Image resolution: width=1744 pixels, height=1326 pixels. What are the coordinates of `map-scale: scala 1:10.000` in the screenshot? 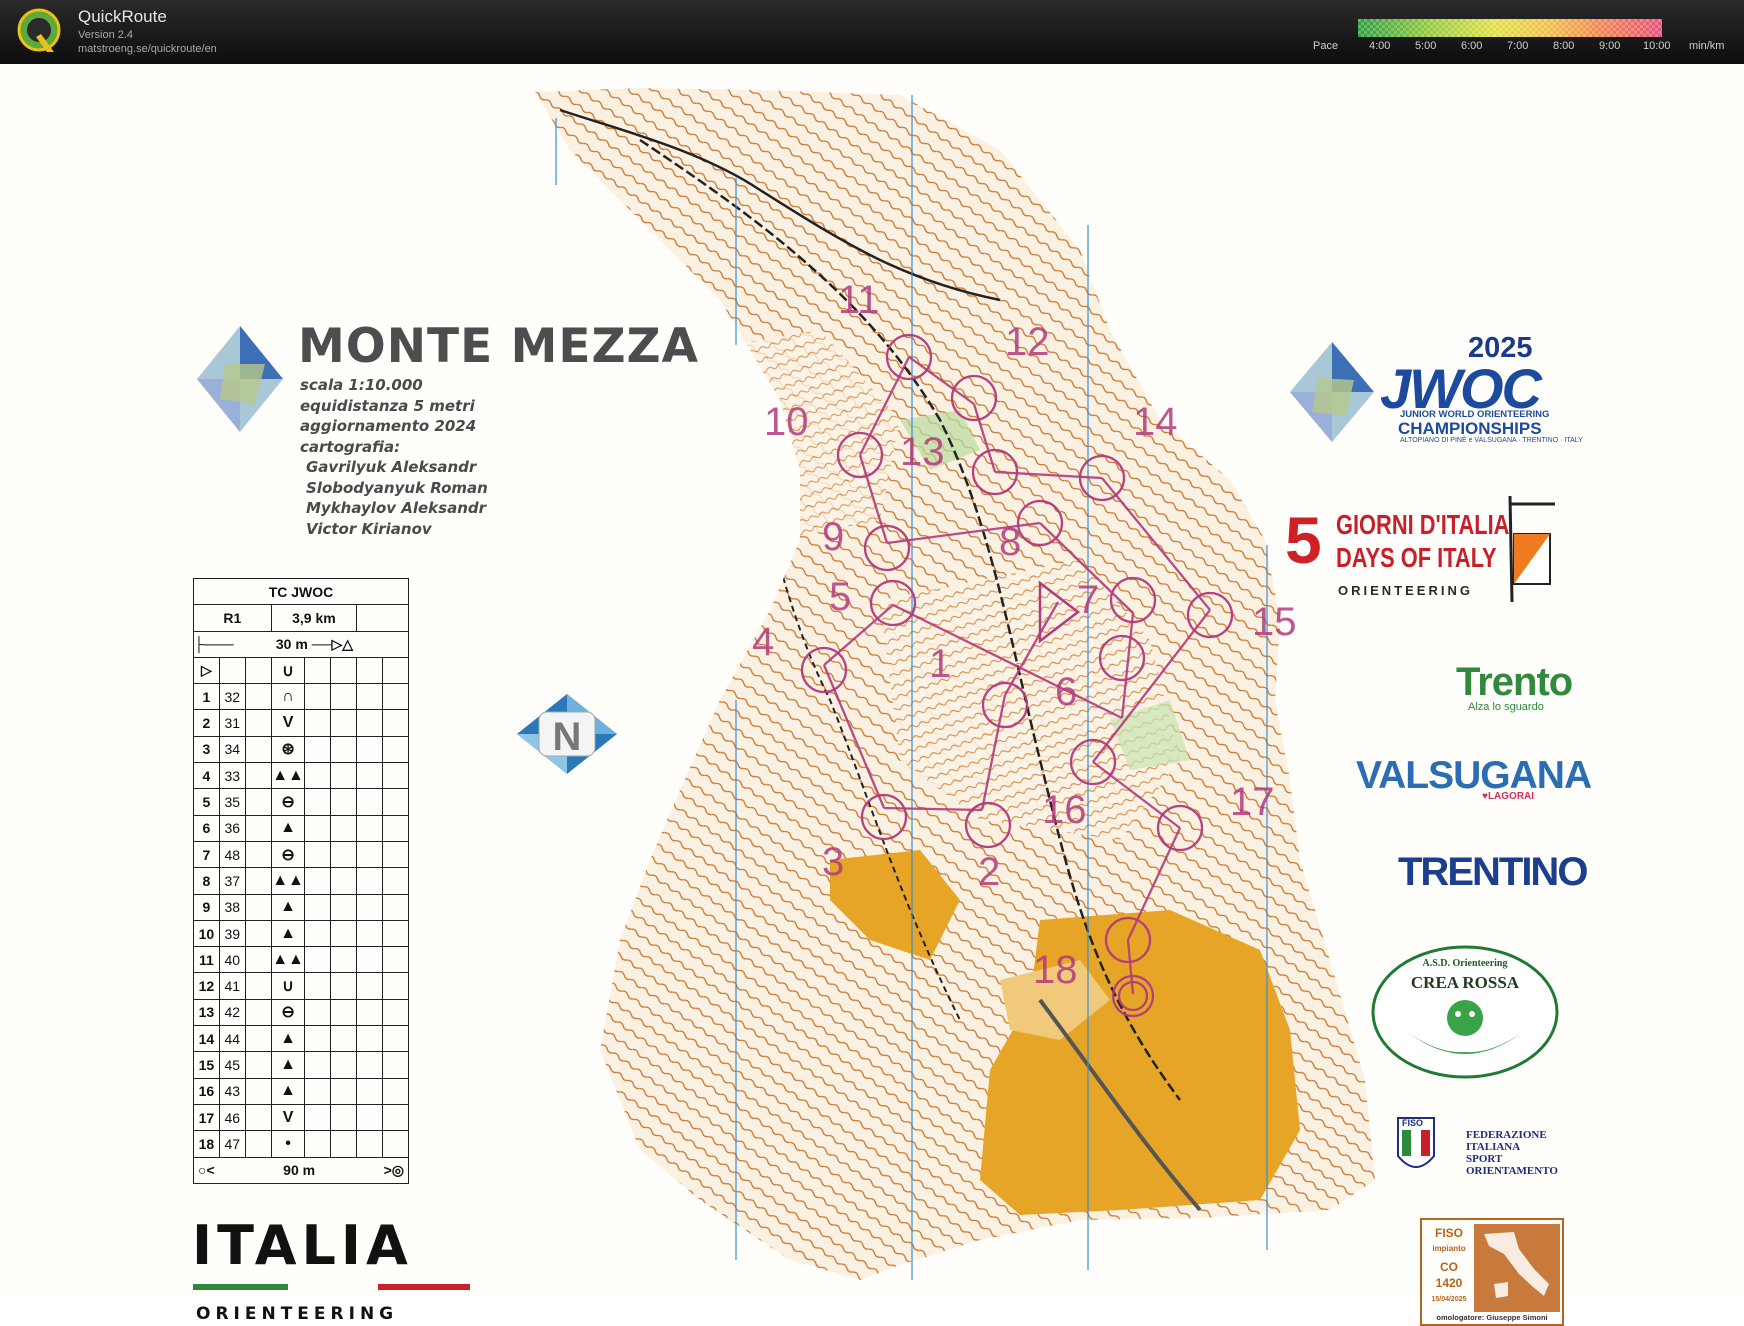 It's located at (361, 385).